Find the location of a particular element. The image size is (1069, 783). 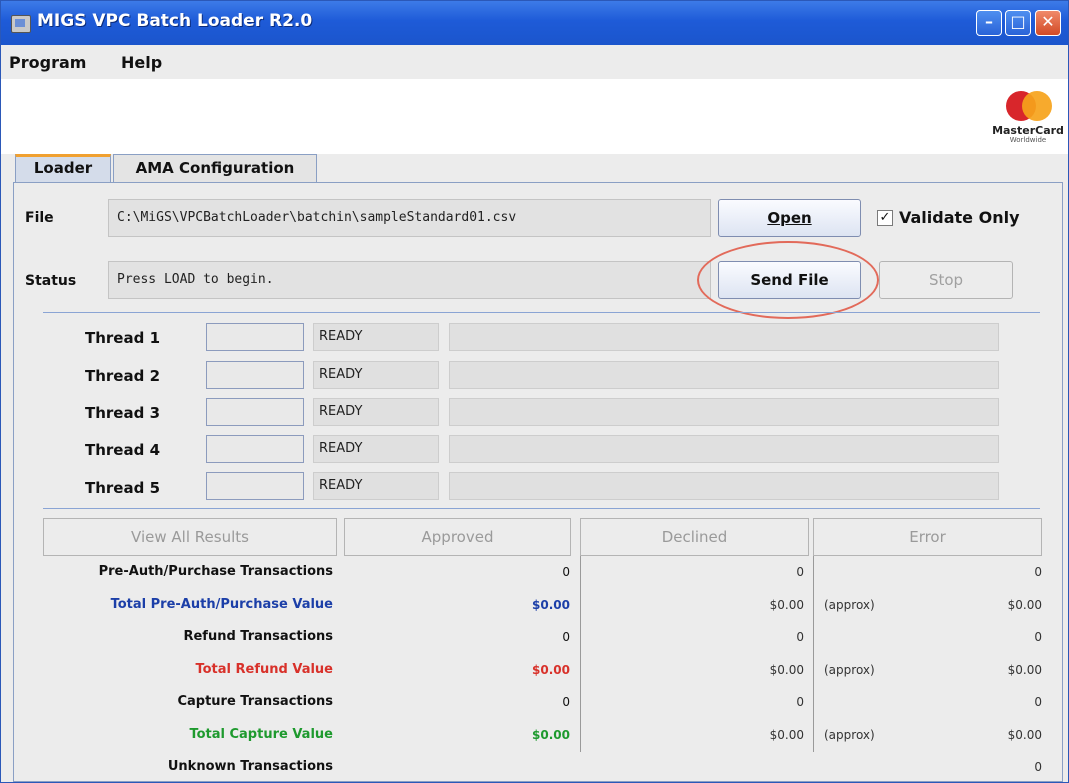

logo-subtext: Worldwide is located at coordinates (1028, 140).